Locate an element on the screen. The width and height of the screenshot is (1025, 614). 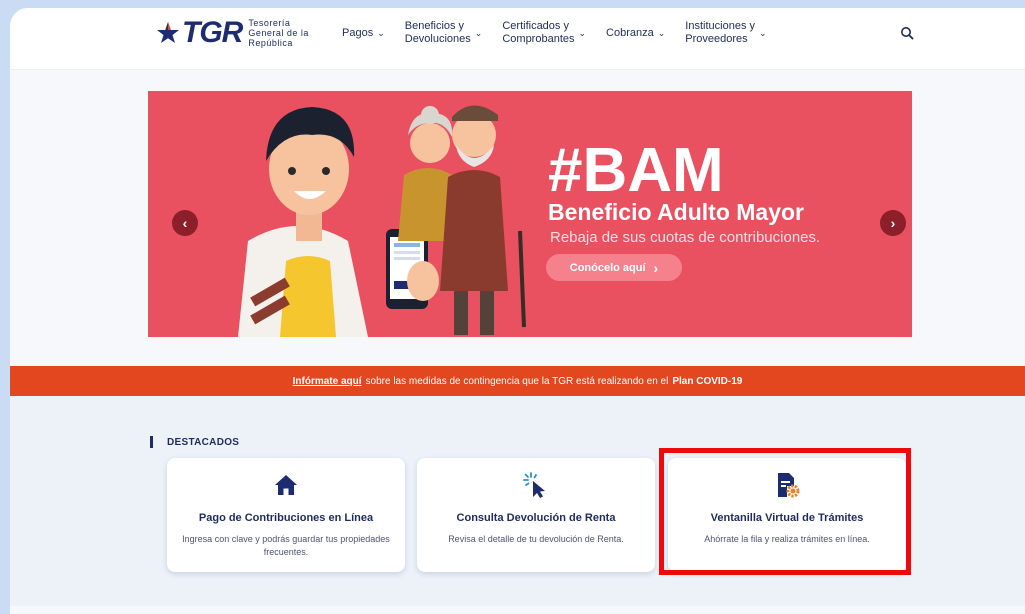
document-gear-icon is located at coordinates (789, 485).